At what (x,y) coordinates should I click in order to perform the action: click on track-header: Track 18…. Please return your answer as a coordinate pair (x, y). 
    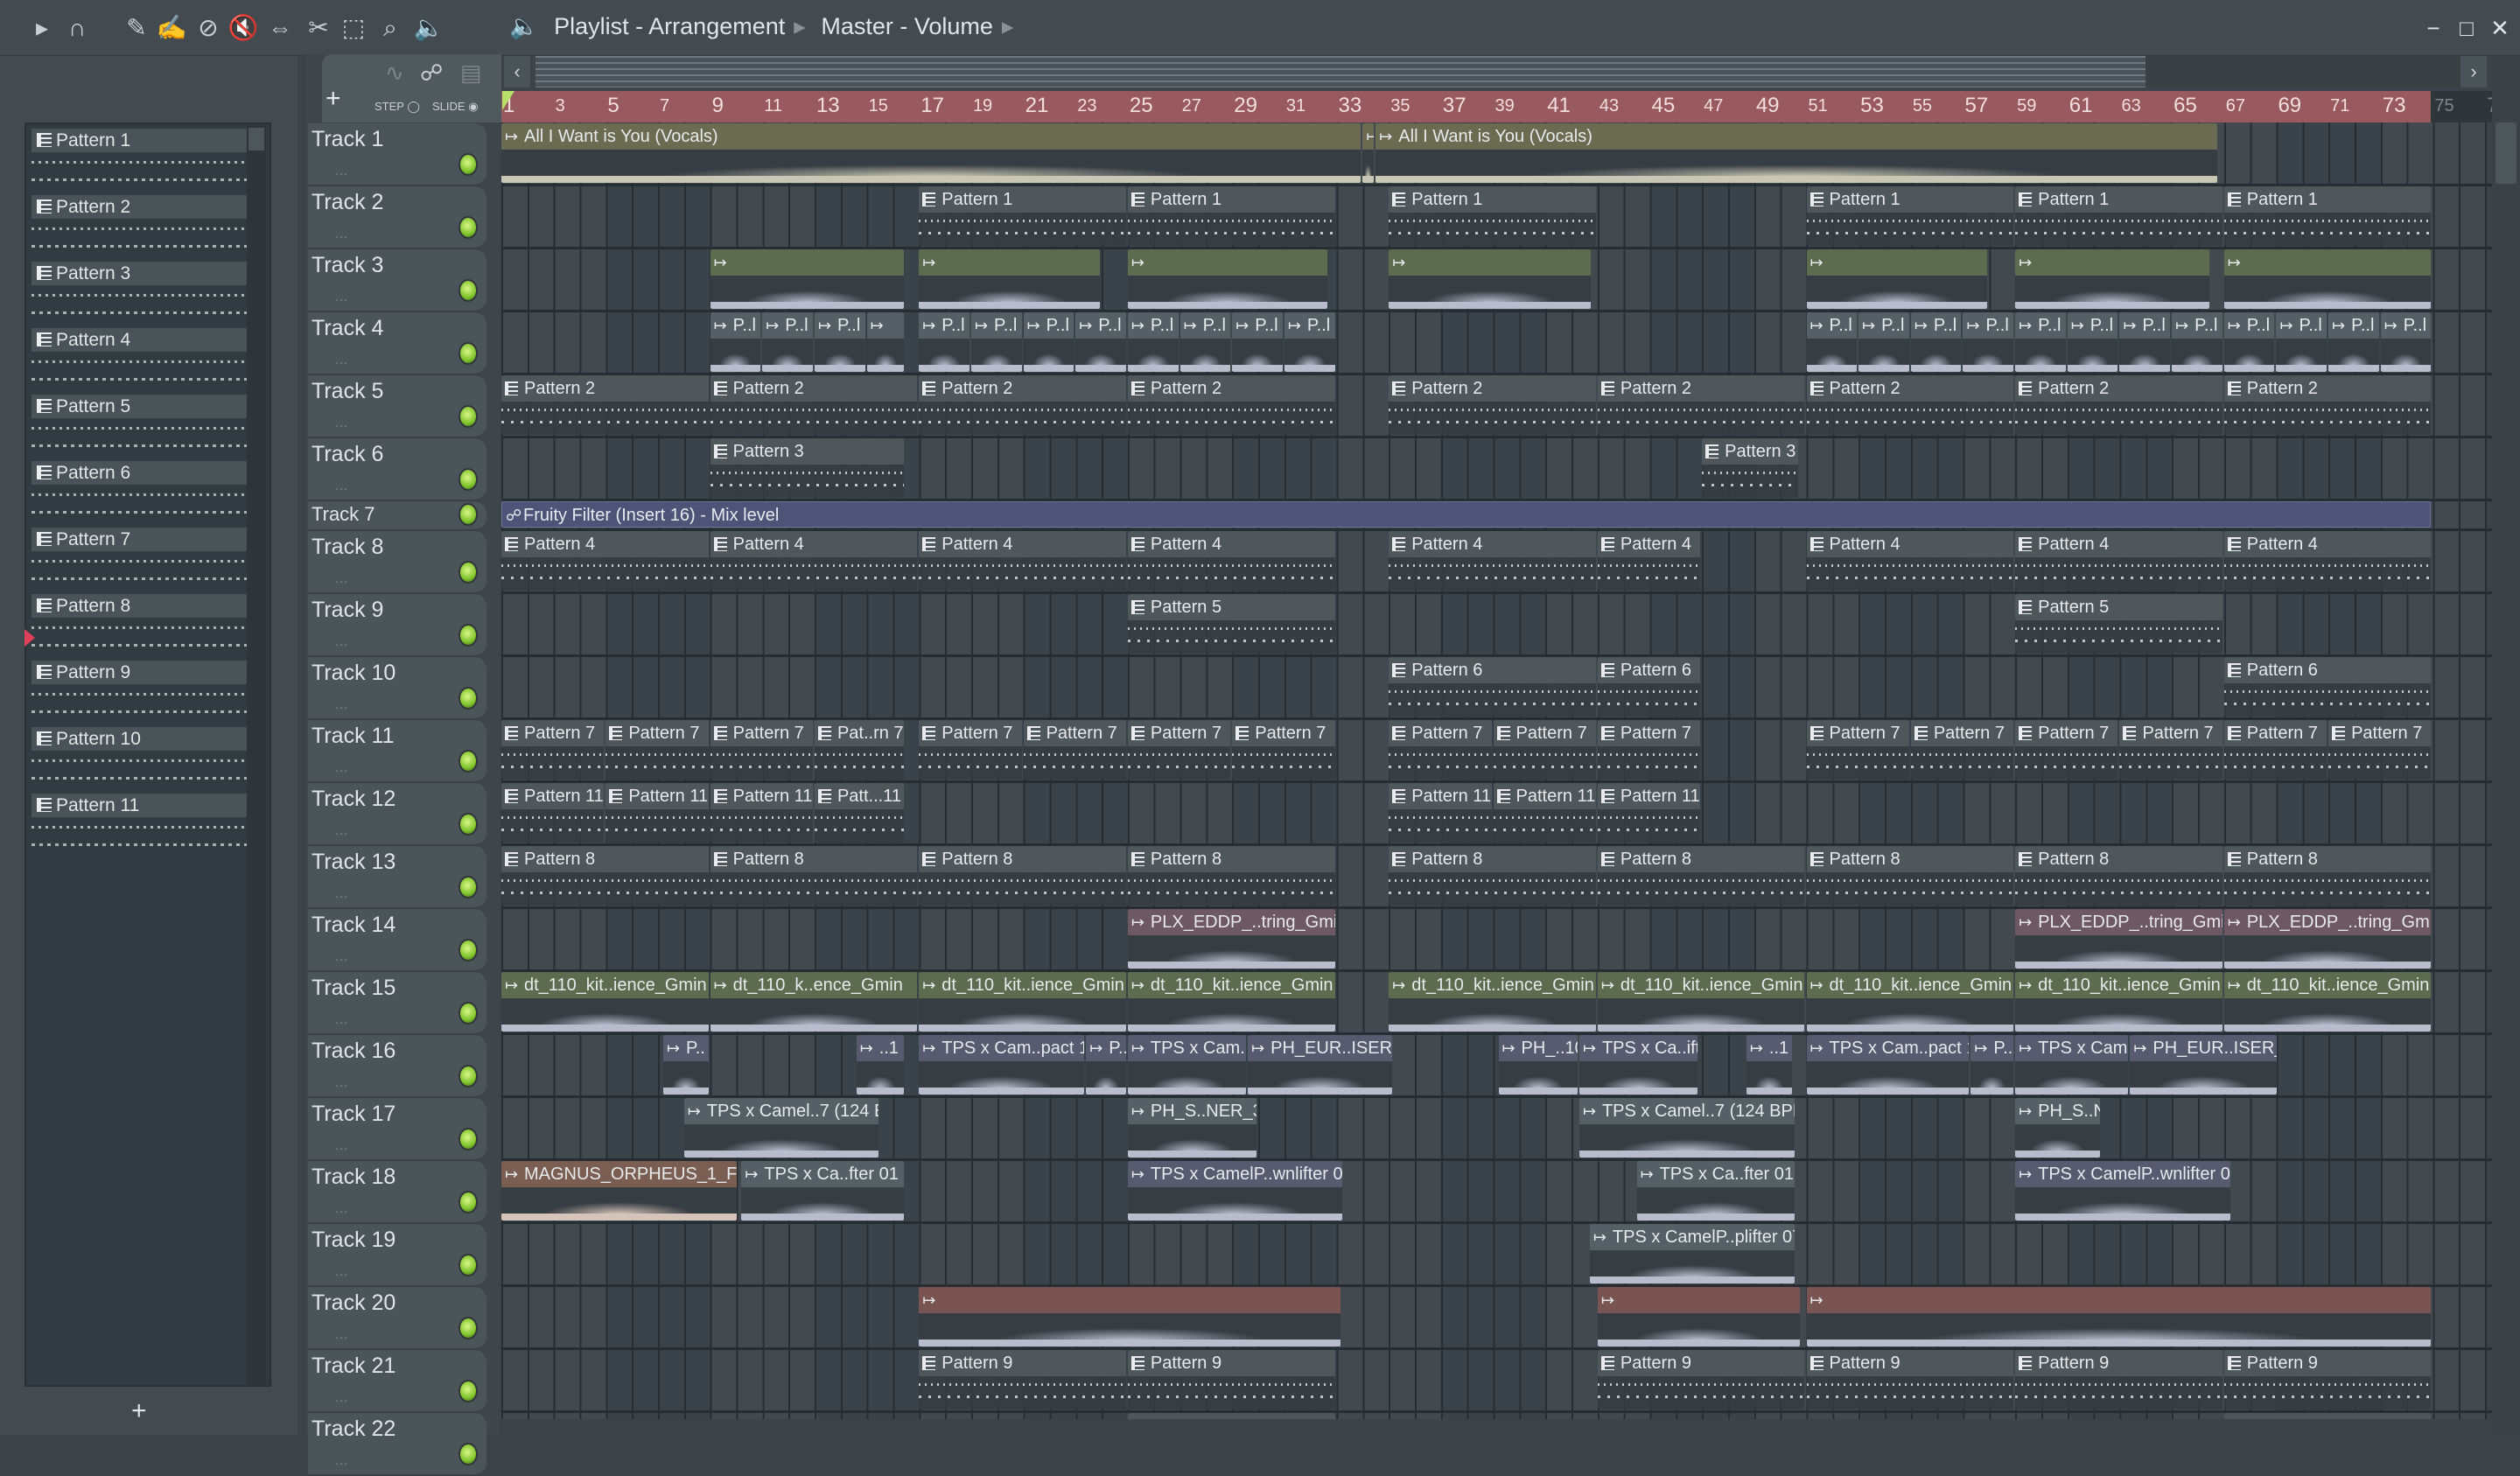
    Looking at the image, I should click on (397, 1193).